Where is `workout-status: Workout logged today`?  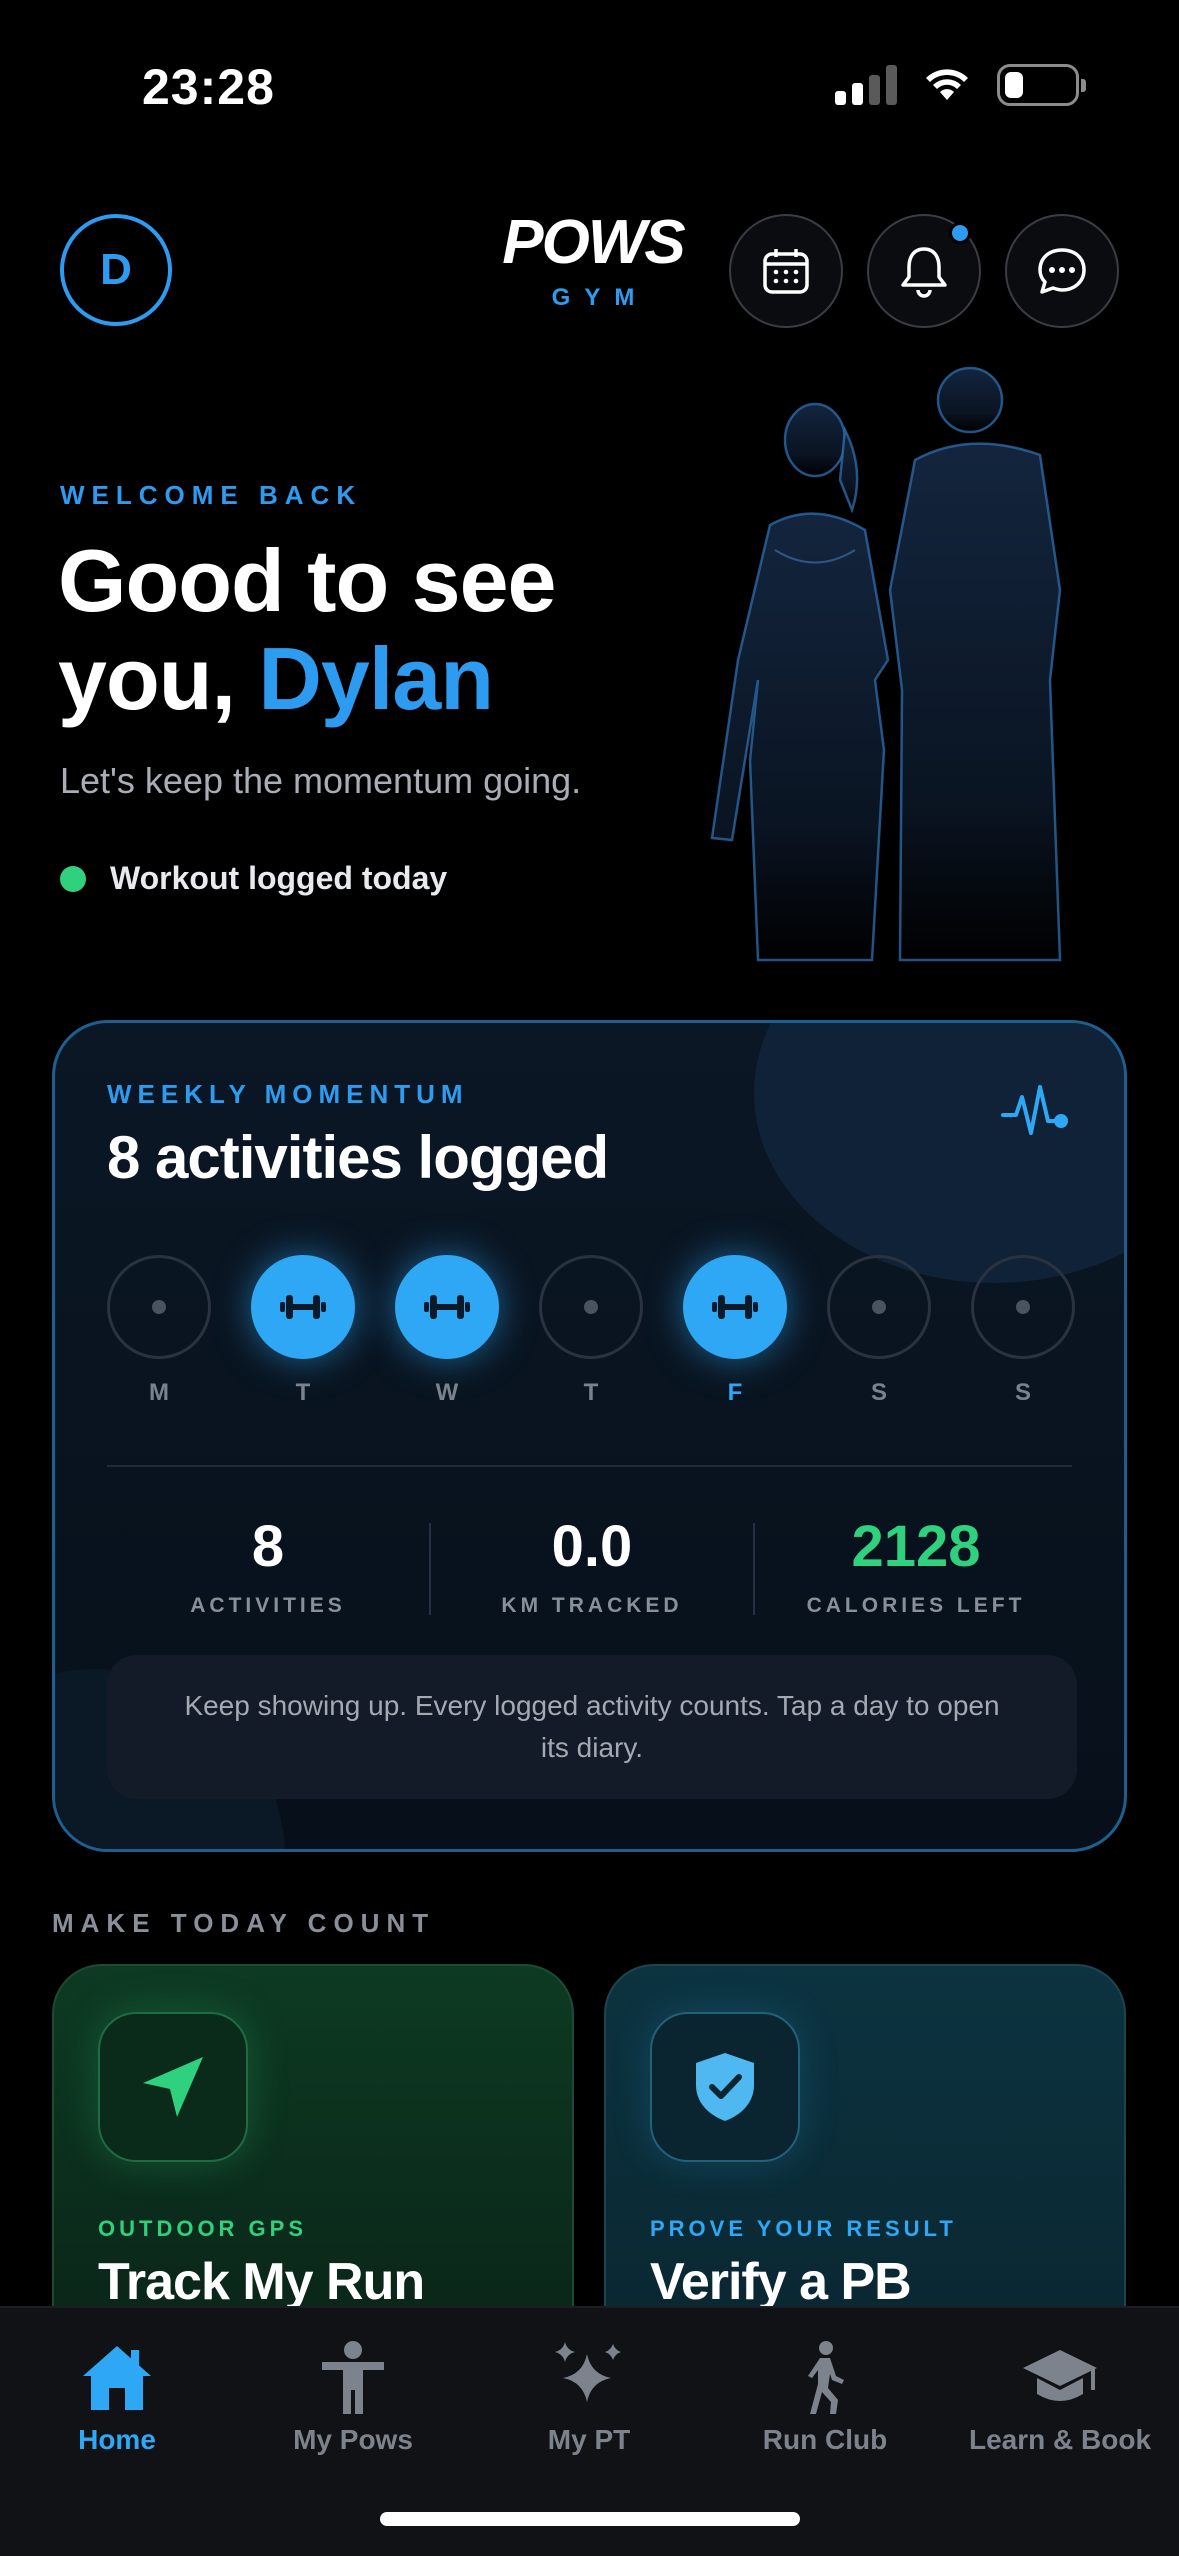
workout-status: Workout logged today is located at coordinates (253, 878).